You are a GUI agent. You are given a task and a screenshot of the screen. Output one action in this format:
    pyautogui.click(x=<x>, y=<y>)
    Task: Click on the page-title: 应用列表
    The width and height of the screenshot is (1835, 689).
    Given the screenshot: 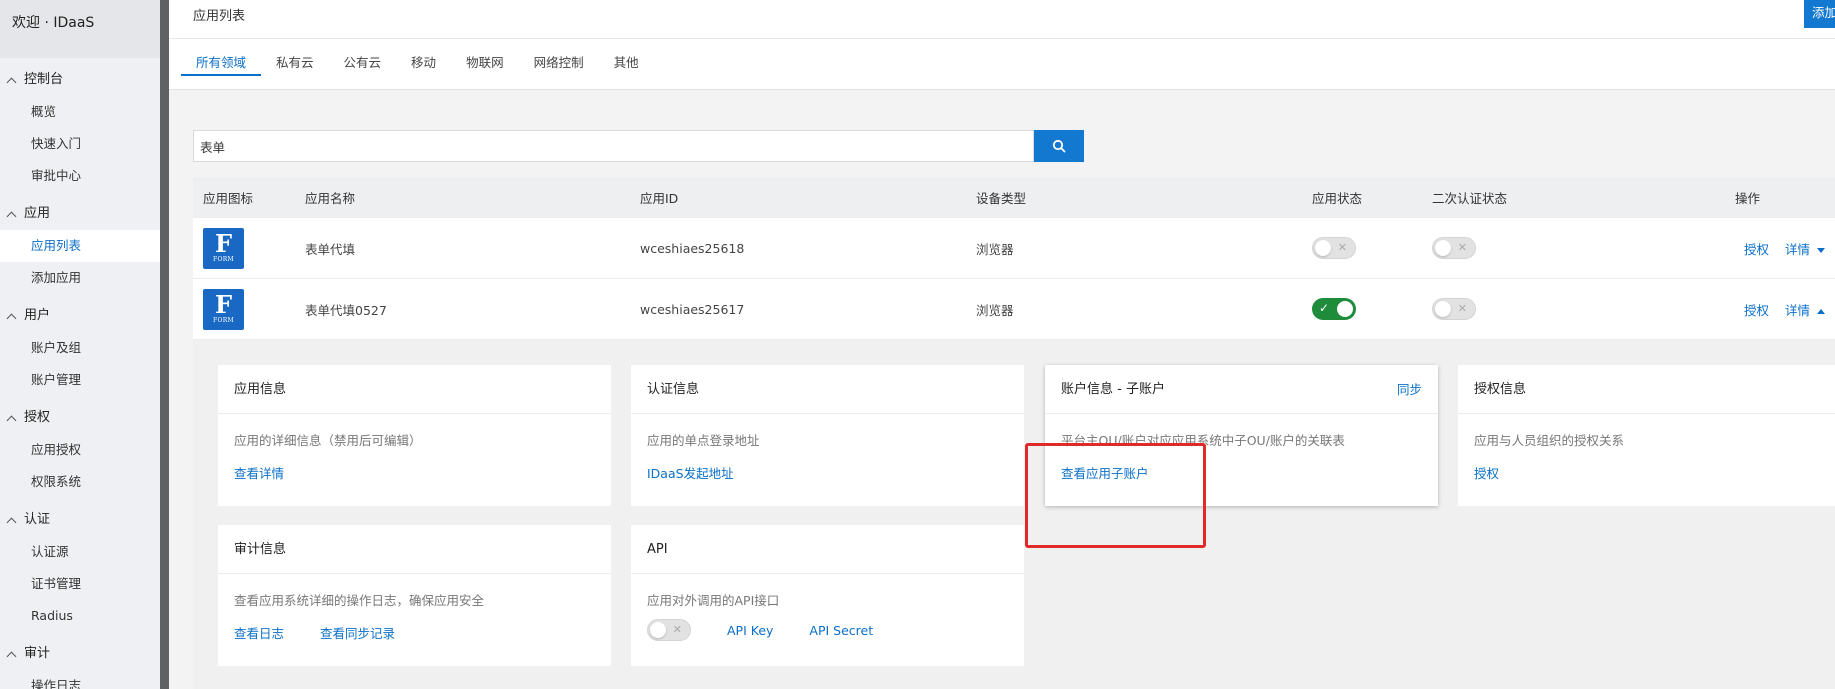 What is the action you would take?
    pyautogui.click(x=219, y=16)
    